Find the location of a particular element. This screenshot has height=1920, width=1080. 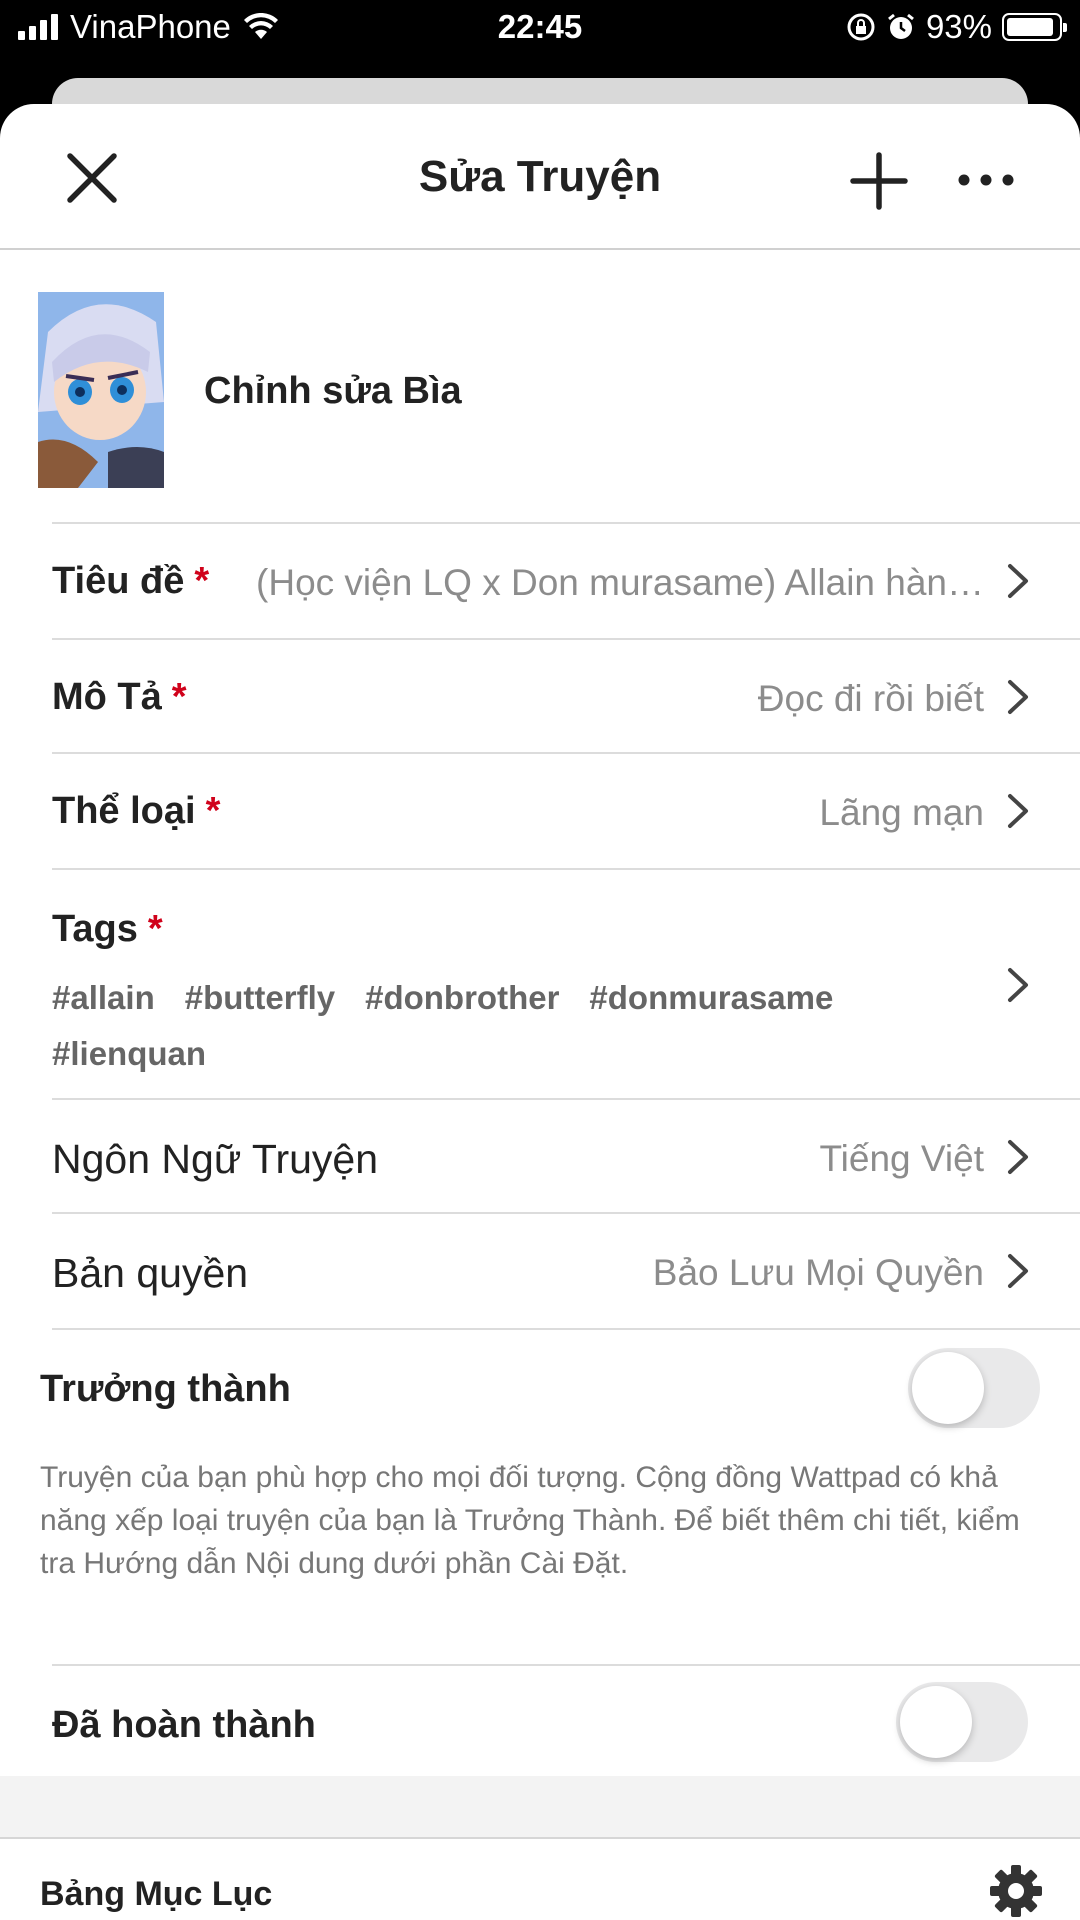

description-value: Đọc đi rồi biết is located at coordinates (870, 698).